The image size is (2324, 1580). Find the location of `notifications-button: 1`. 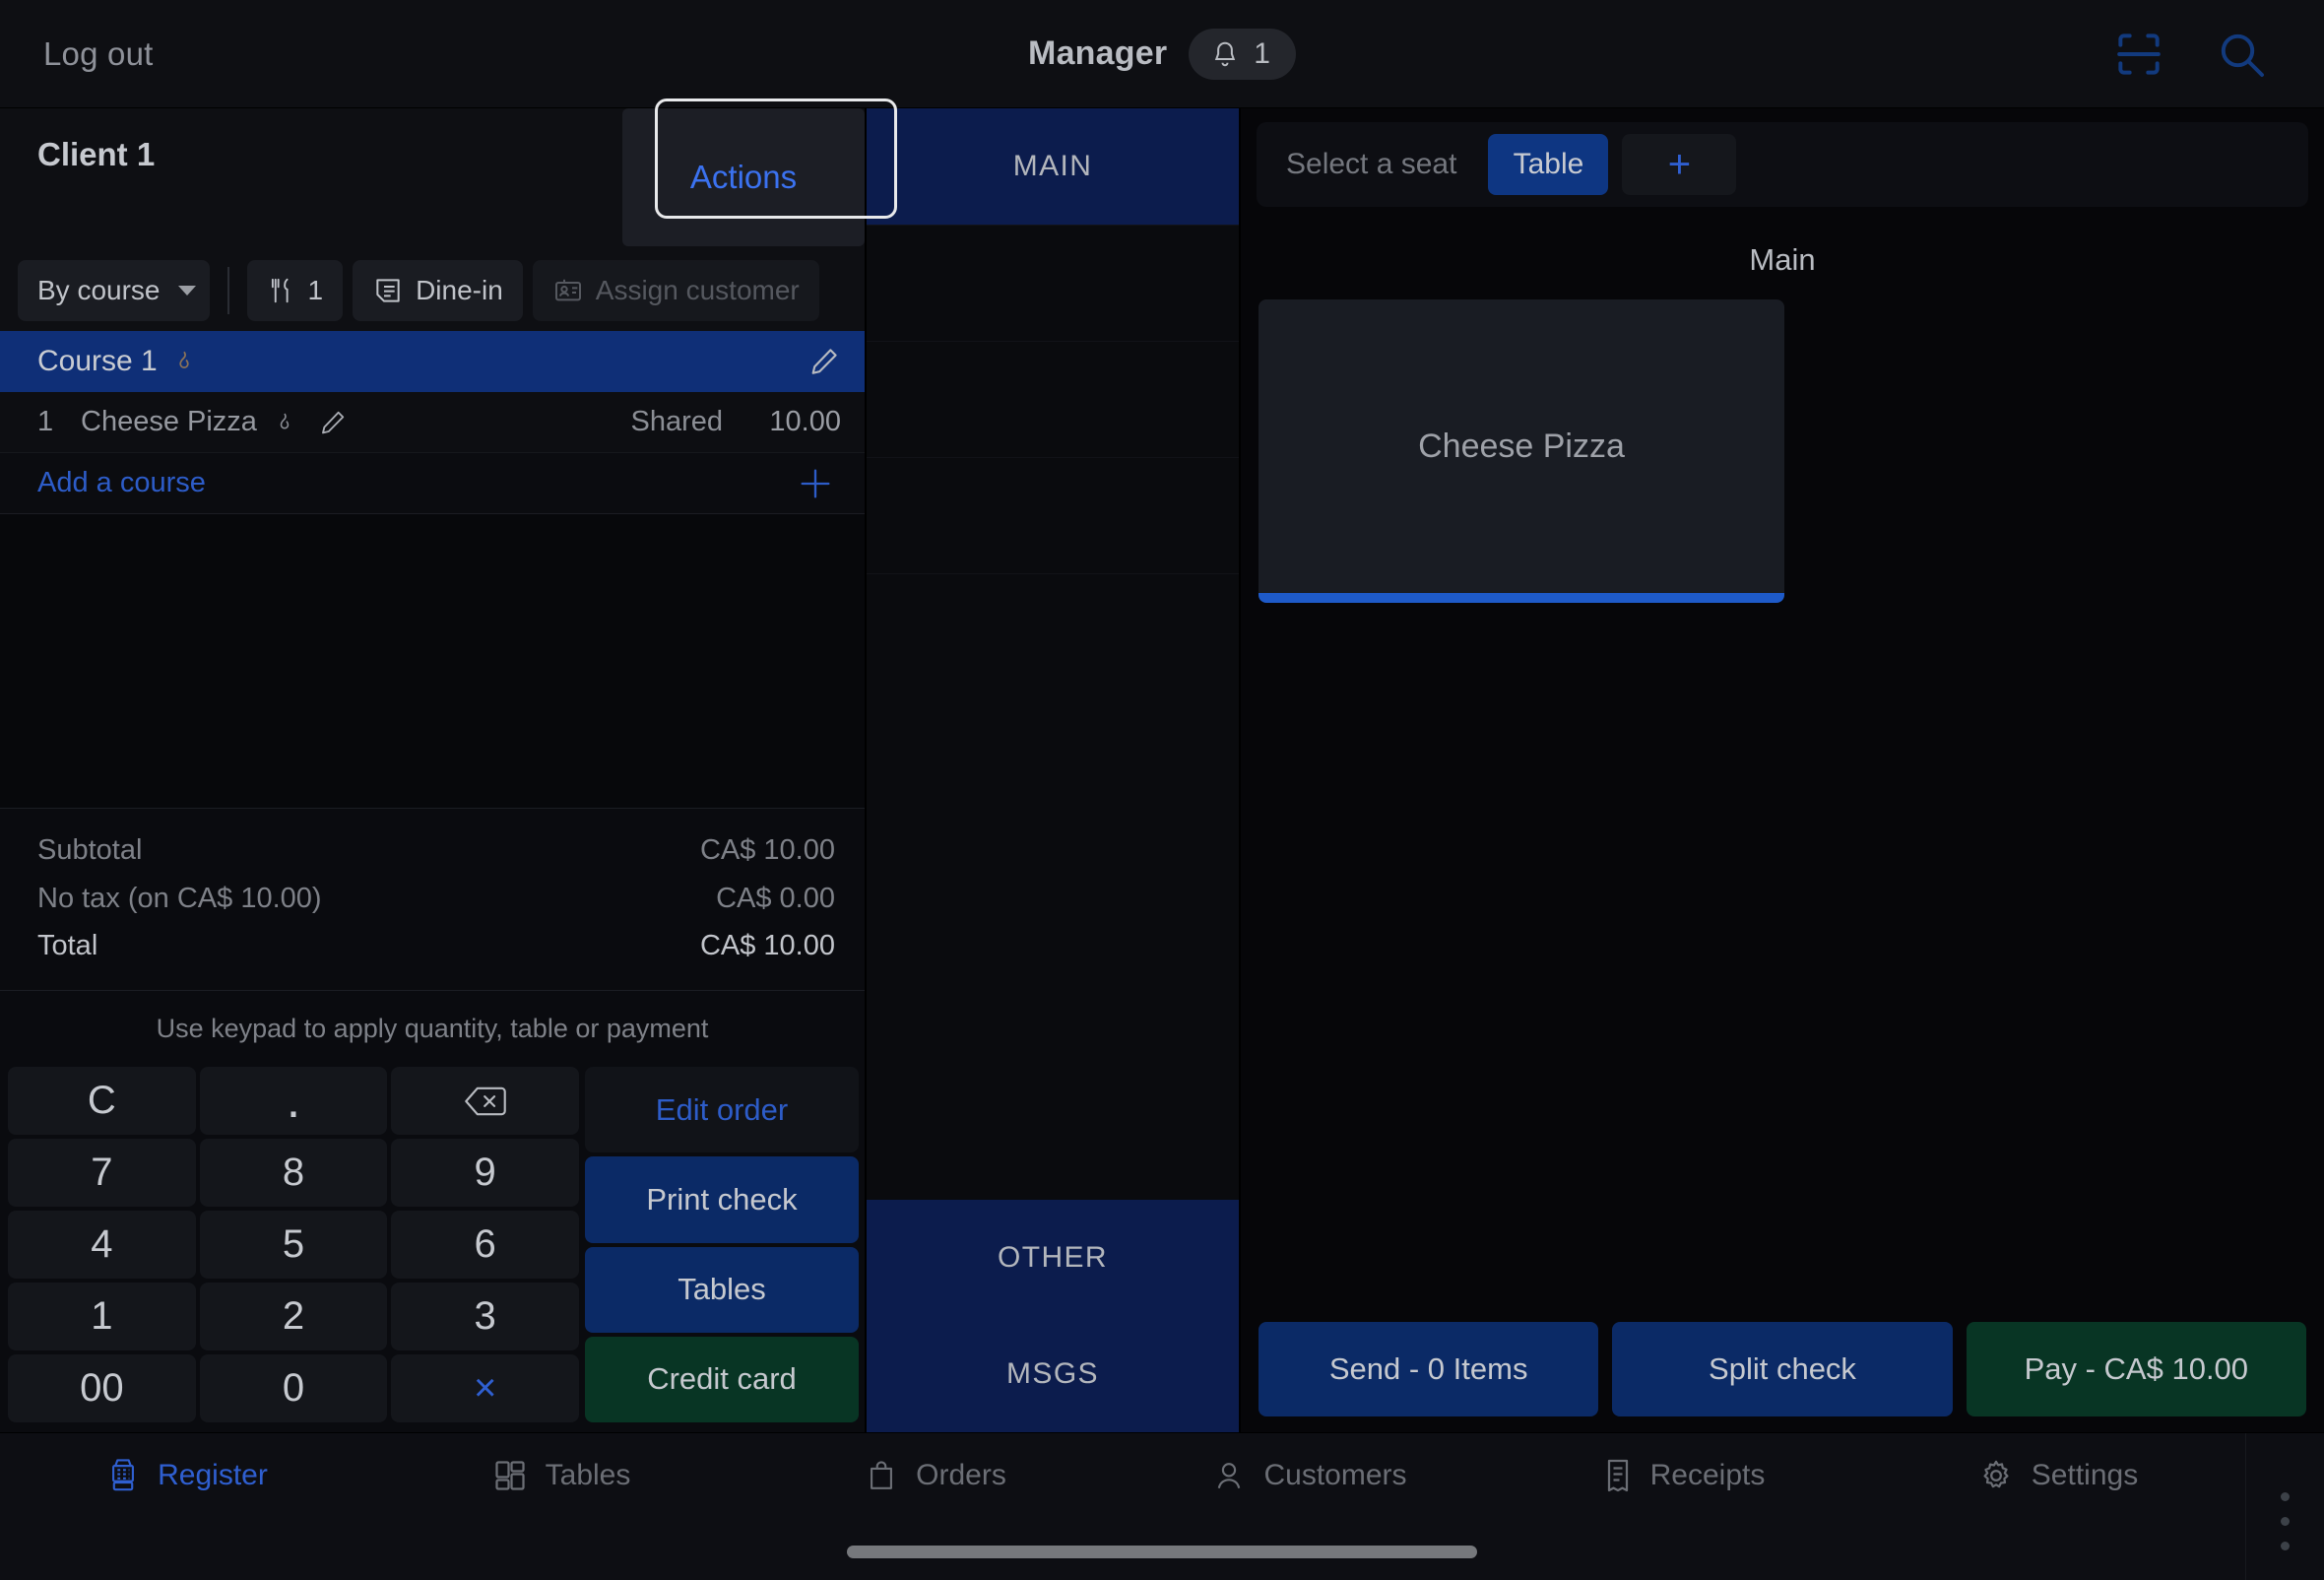

notifications-button: 1 is located at coordinates (1243, 54).